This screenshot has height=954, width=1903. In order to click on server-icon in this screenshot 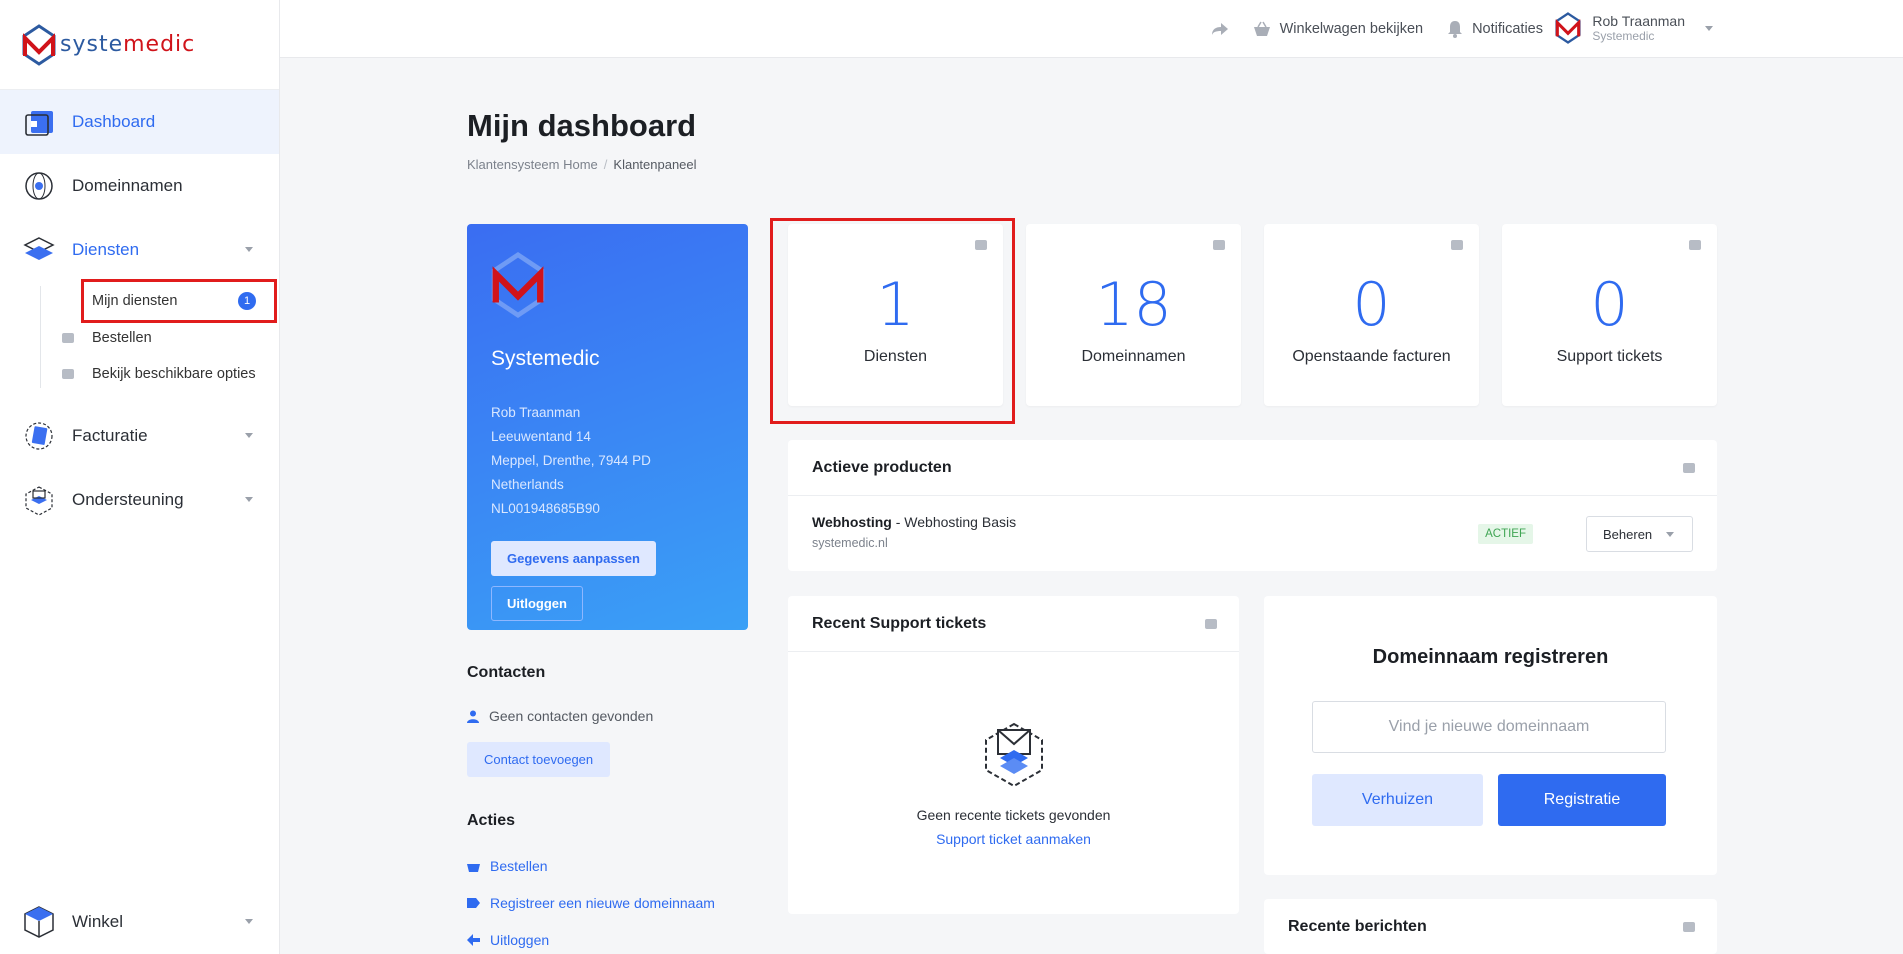, I will do `click(1689, 468)`.